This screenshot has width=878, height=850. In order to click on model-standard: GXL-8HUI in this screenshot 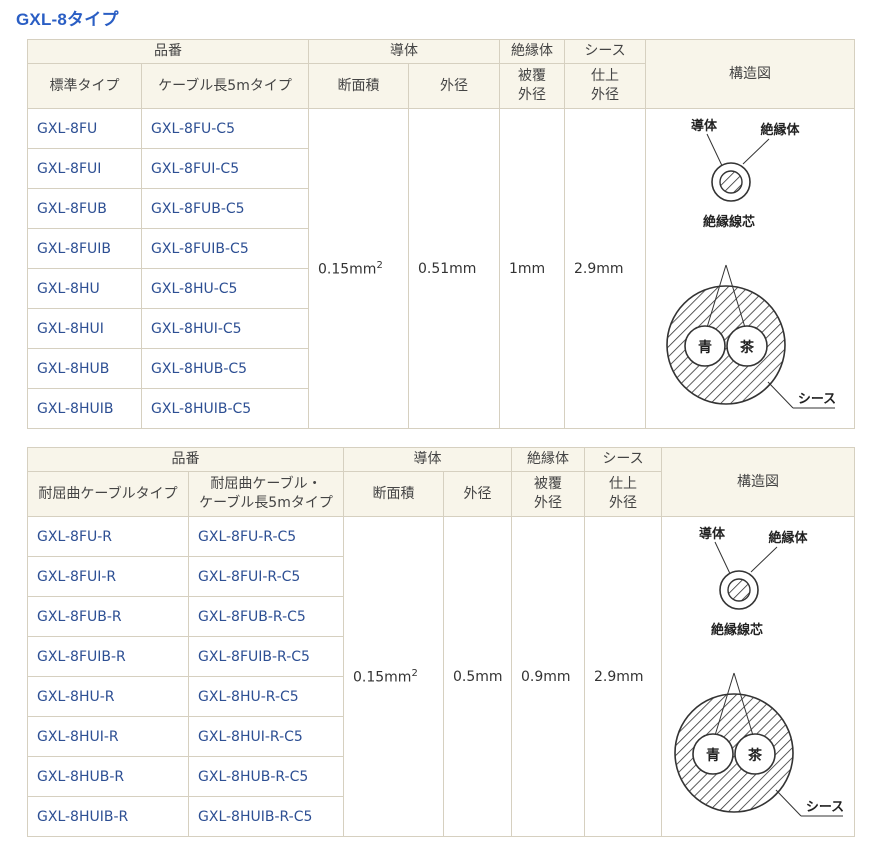, I will do `click(84, 328)`.